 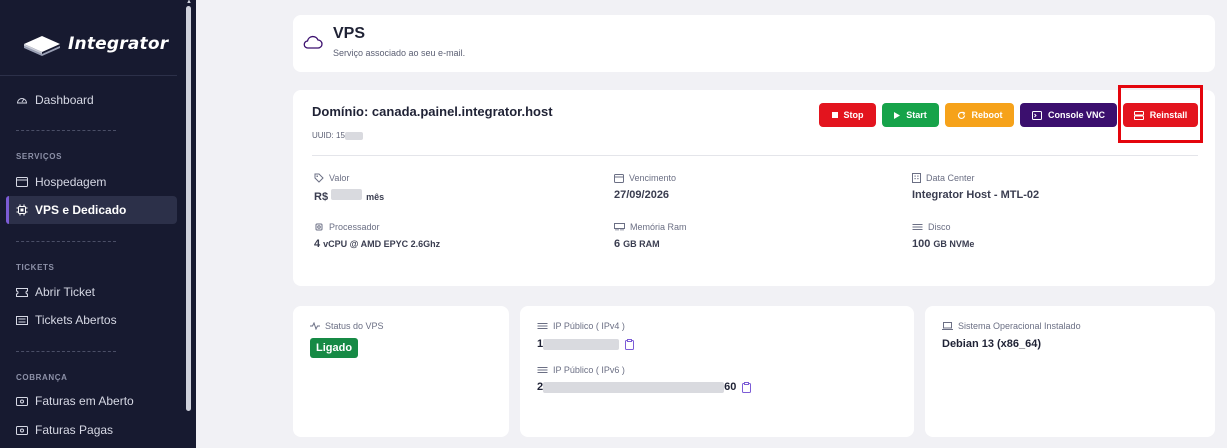 I want to click on sidebar-item-vps: VPS e Dedicado, so click(x=91, y=210).